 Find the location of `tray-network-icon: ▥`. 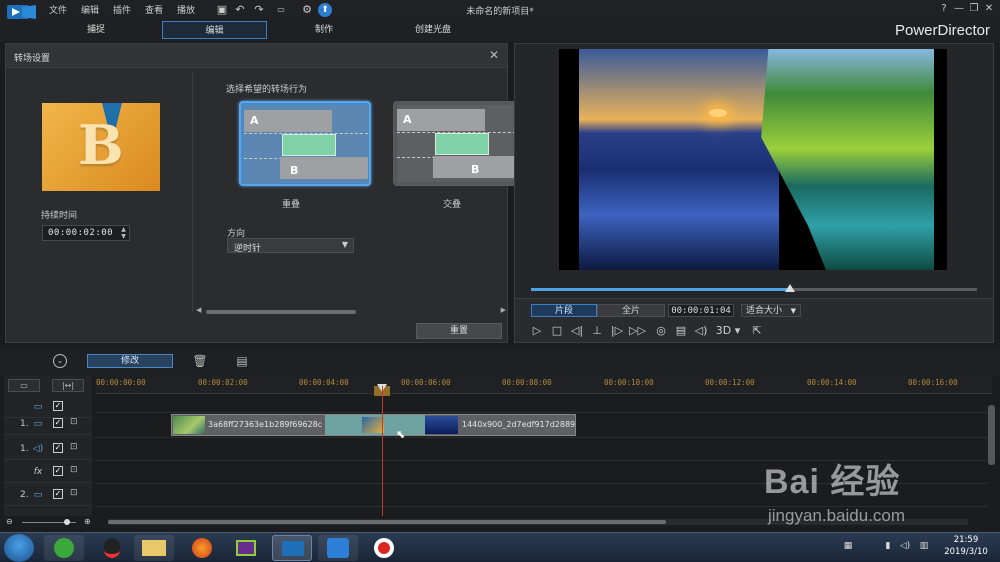

tray-network-icon: ▥ is located at coordinates (924, 546).